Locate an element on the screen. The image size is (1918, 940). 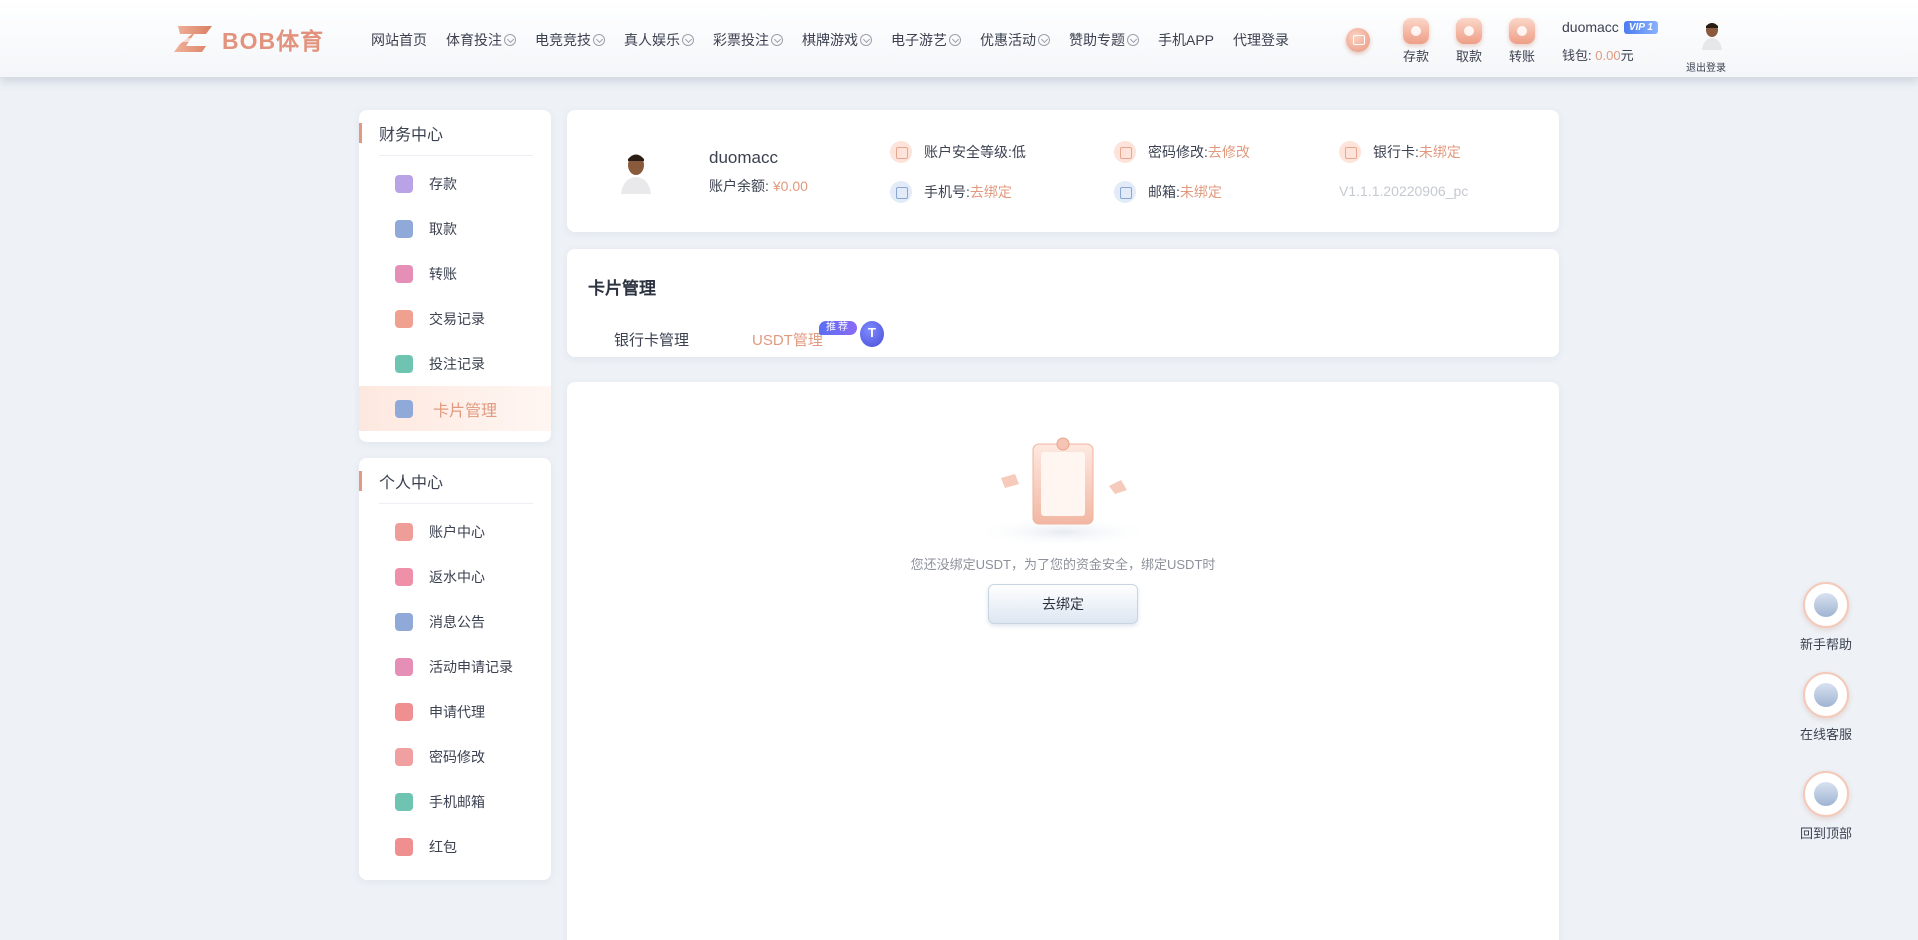
password-change-link: 去修改 is located at coordinates (1229, 152).